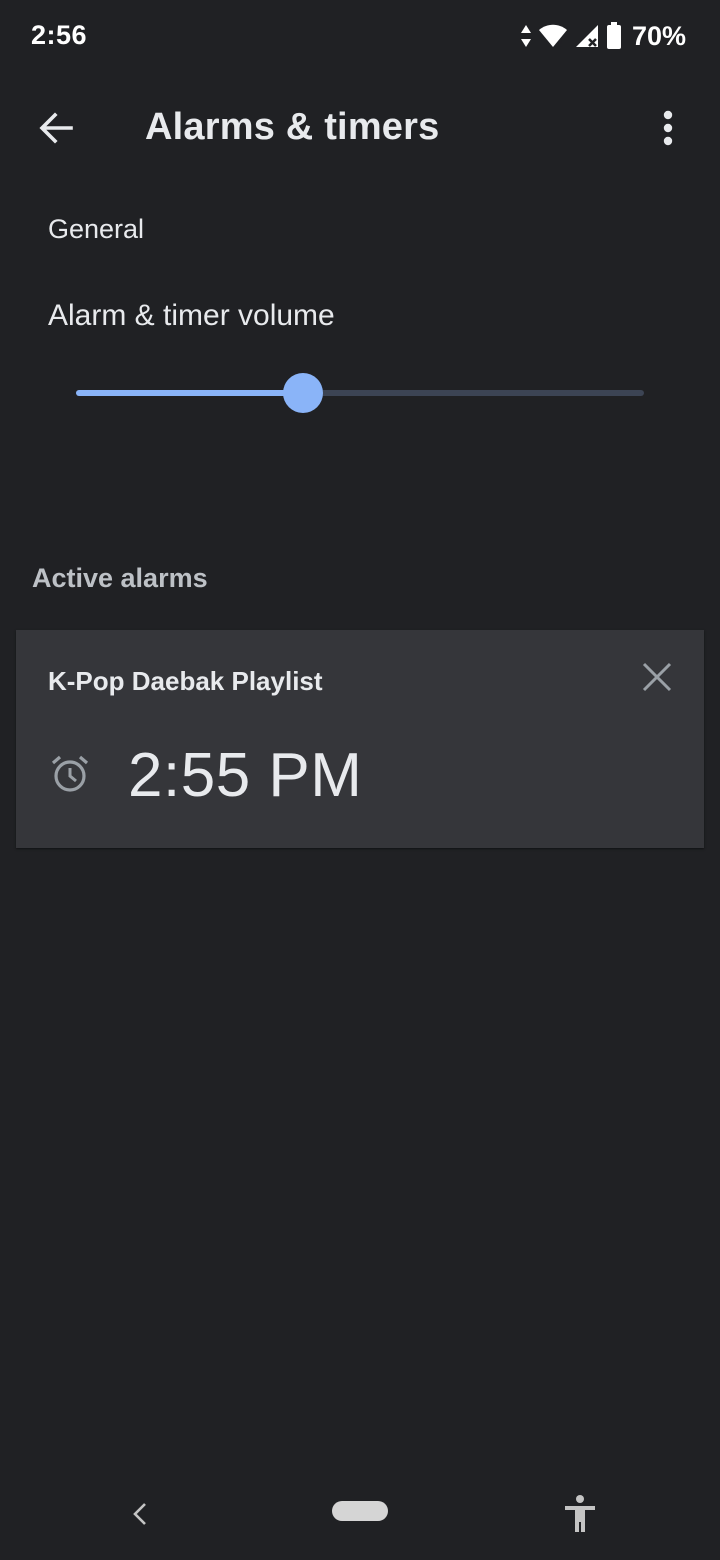 This screenshot has width=720, height=1560. What do you see at coordinates (360, 1511) in the screenshot?
I see `home-pill-button` at bounding box center [360, 1511].